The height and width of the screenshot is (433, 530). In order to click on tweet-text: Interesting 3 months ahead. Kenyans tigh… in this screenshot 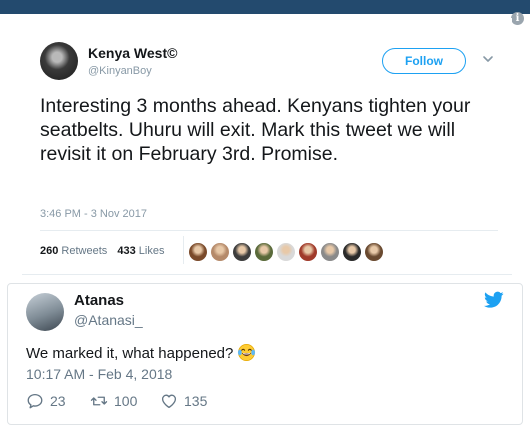, I will do `click(255, 130)`.